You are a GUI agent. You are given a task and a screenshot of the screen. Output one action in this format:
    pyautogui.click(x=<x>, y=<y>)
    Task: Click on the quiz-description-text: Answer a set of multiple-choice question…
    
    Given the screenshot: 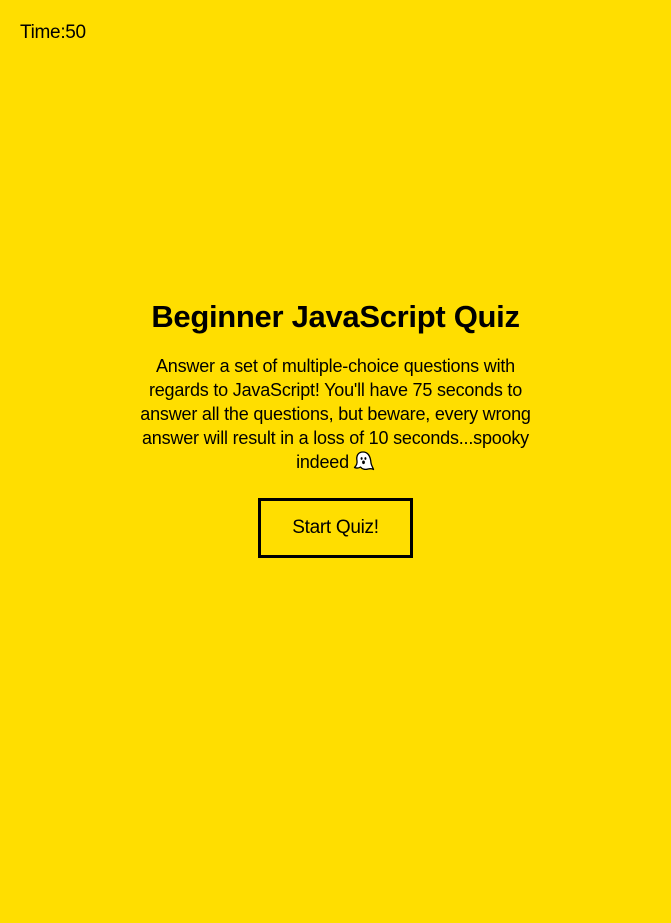 What is the action you would take?
    pyautogui.click(x=335, y=414)
    